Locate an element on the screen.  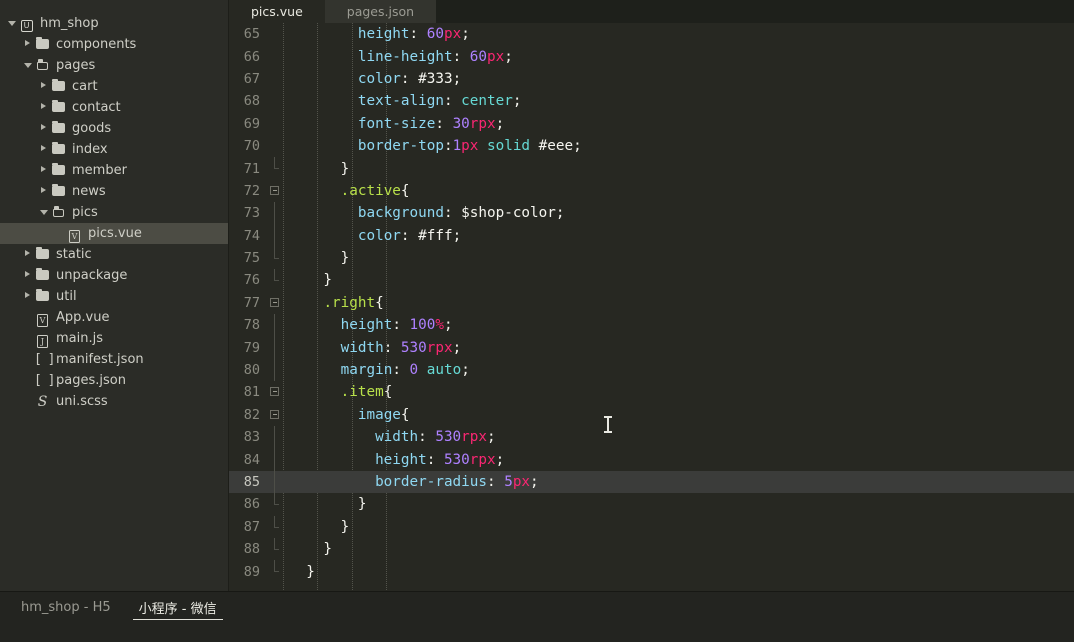
tree-item-components: components is located at coordinates (114, 44).